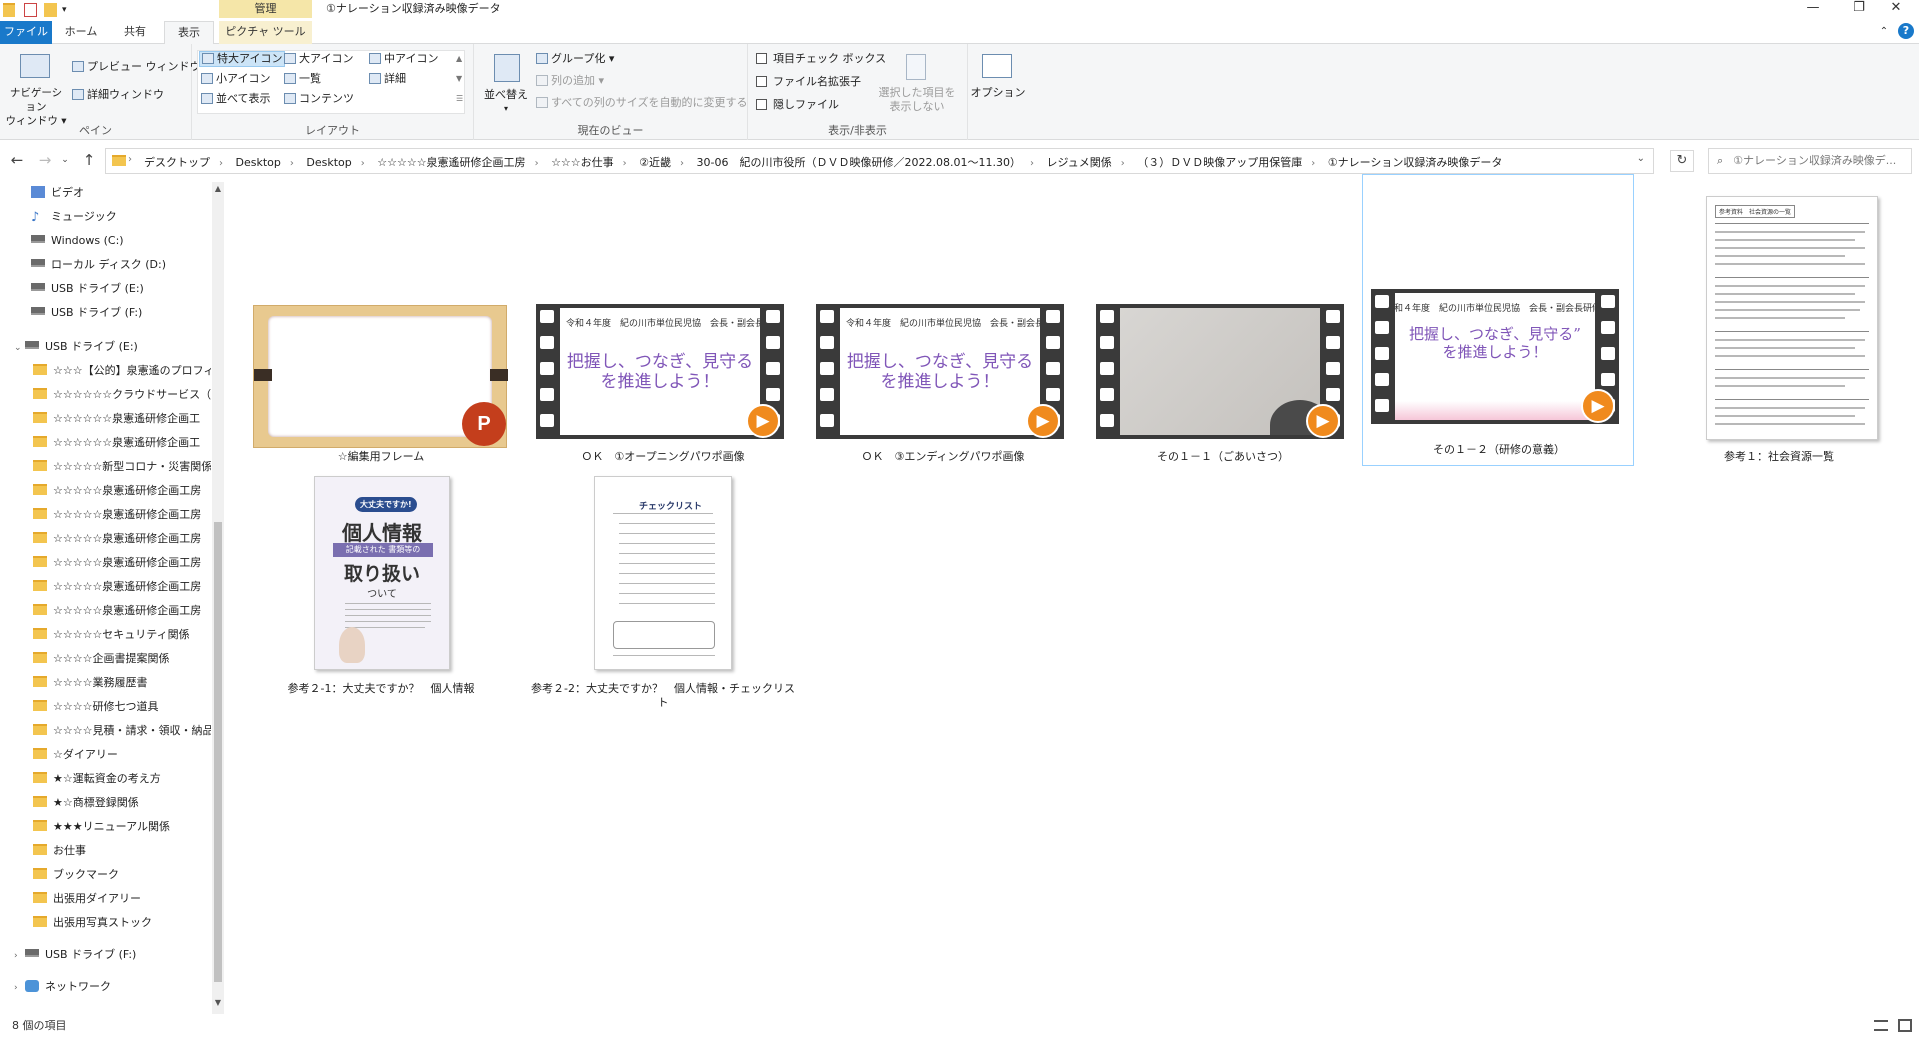 This screenshot has width=1919, height=1037. Describe the element at coordinates (761, 81) in the screenshot. I see `file-name-extensions-checkbox` at that location.